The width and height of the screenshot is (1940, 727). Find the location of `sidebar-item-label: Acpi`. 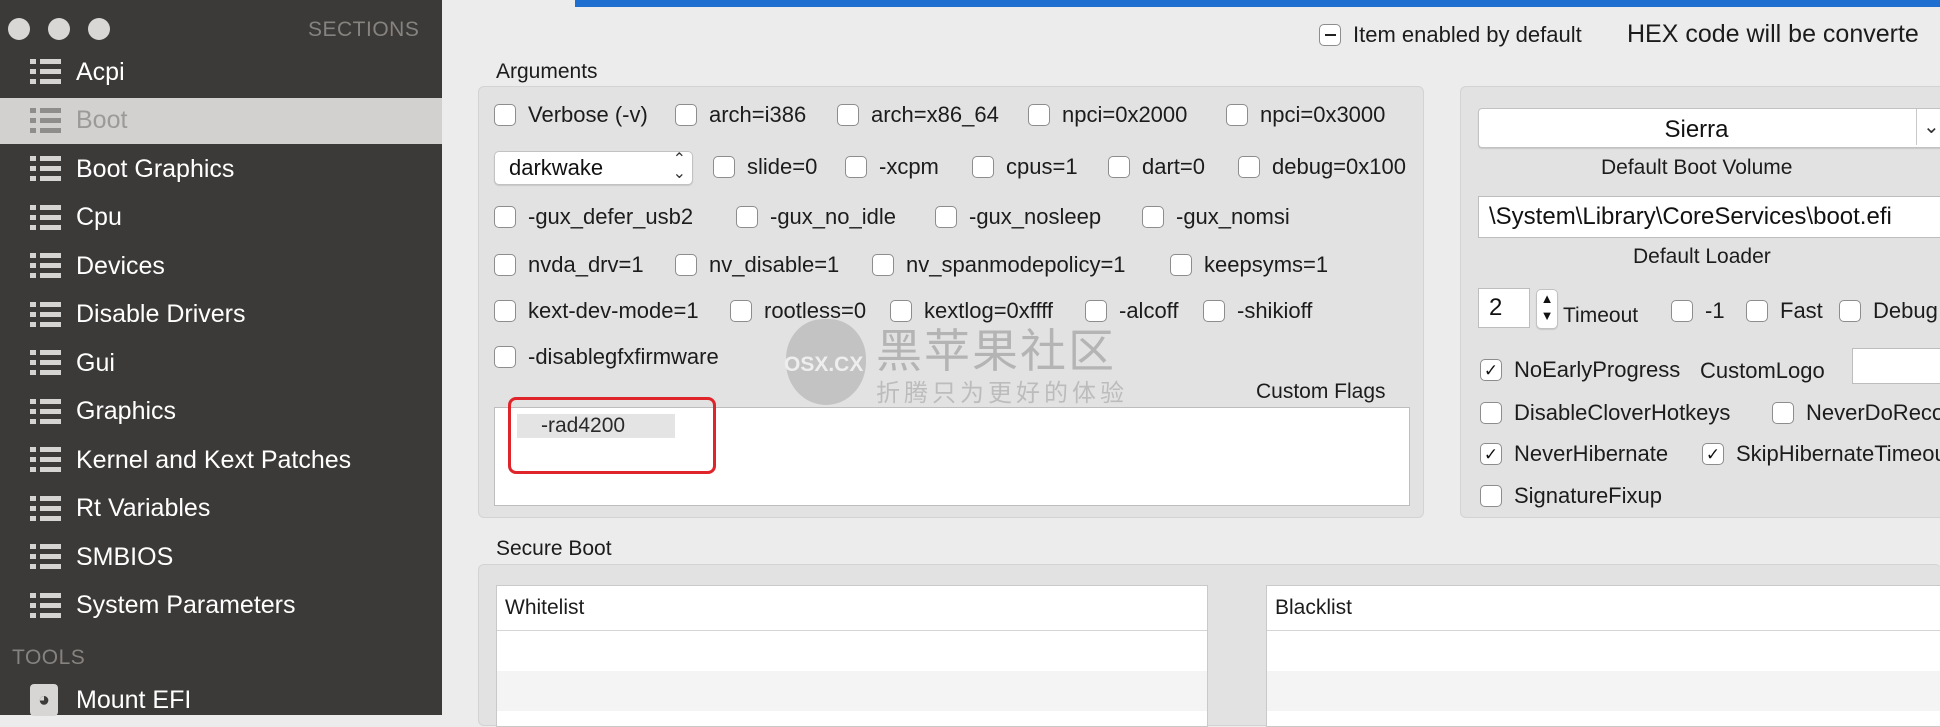

sidebar-item-label: Acpi is located at coordinates (100, 71).